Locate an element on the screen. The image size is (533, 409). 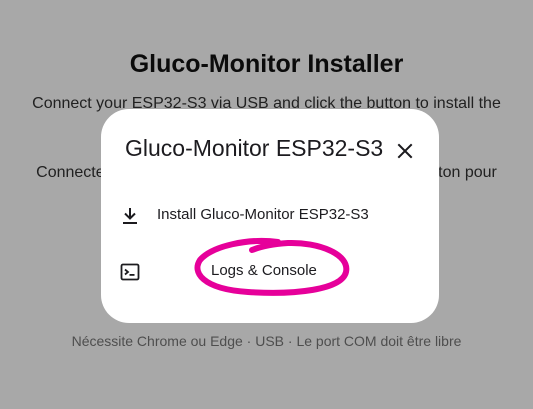
download-icon is located at coordinates (130, 216).